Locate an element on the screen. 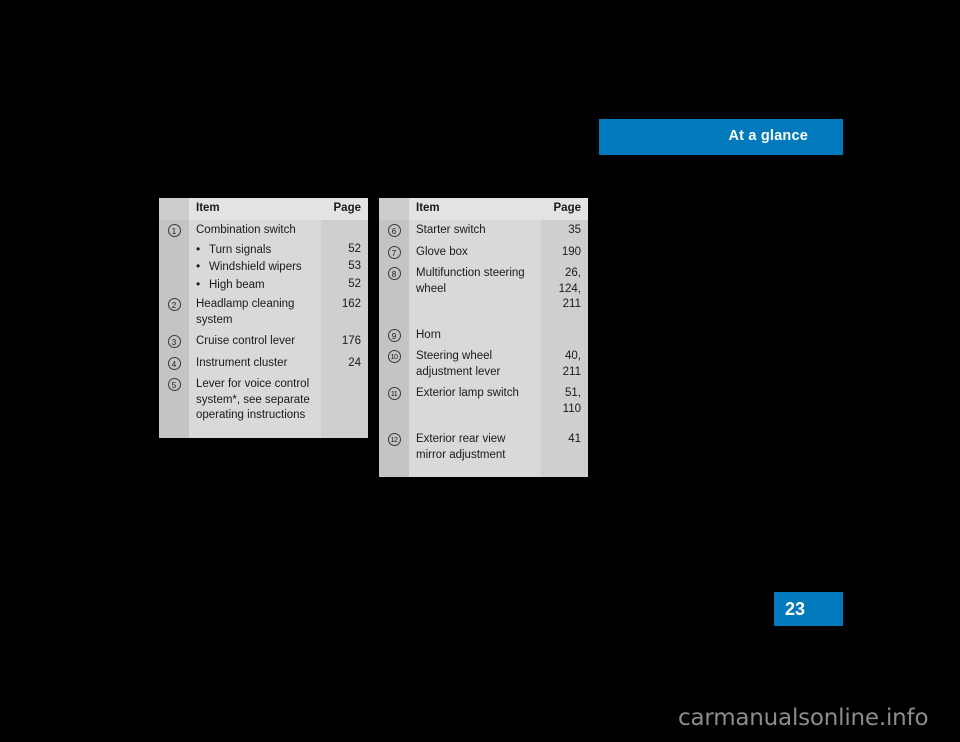 The height and width of the screenshot is (742, 960). row-item-cell: • Turn signals is located at coordinates (255, 250).